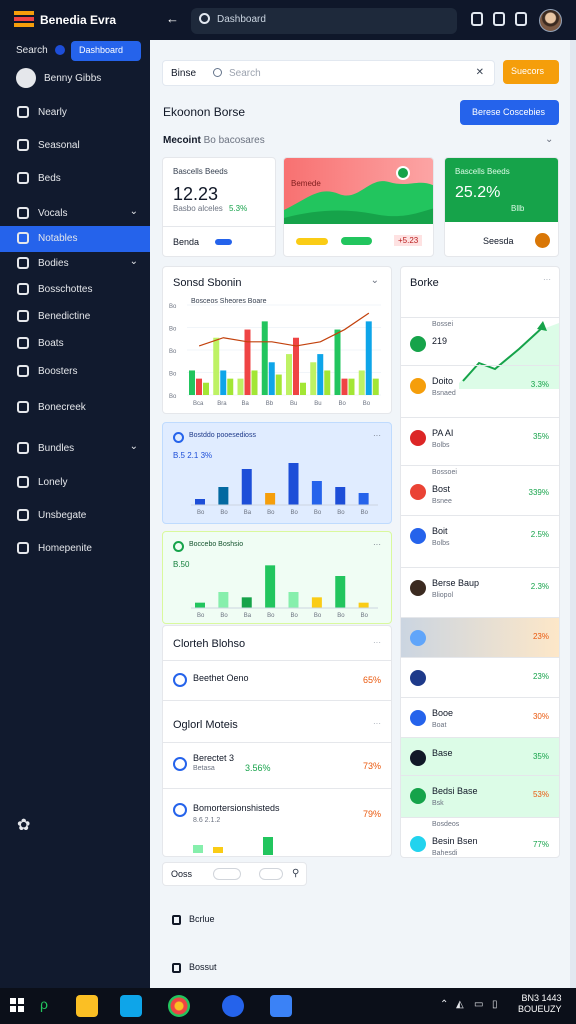 This screenshot has height=1024, width=576. What do you see at coordinates (480, 391) in the screenshot?
I see `right-list-item: Doito Bsnaed 3.3%` at bounding box center [480, 391].